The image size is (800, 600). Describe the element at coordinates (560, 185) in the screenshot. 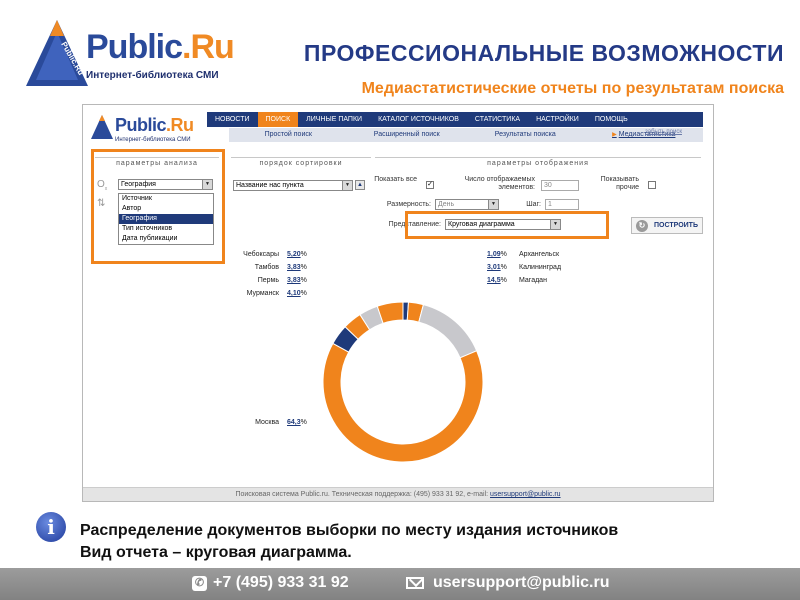

I see `count-input: 30` at that location.